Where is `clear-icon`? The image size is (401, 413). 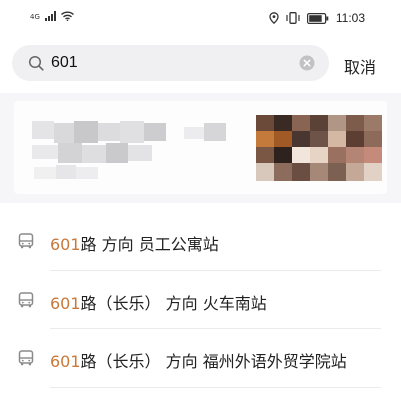
clear-icon is located at coordinates (307, 63).